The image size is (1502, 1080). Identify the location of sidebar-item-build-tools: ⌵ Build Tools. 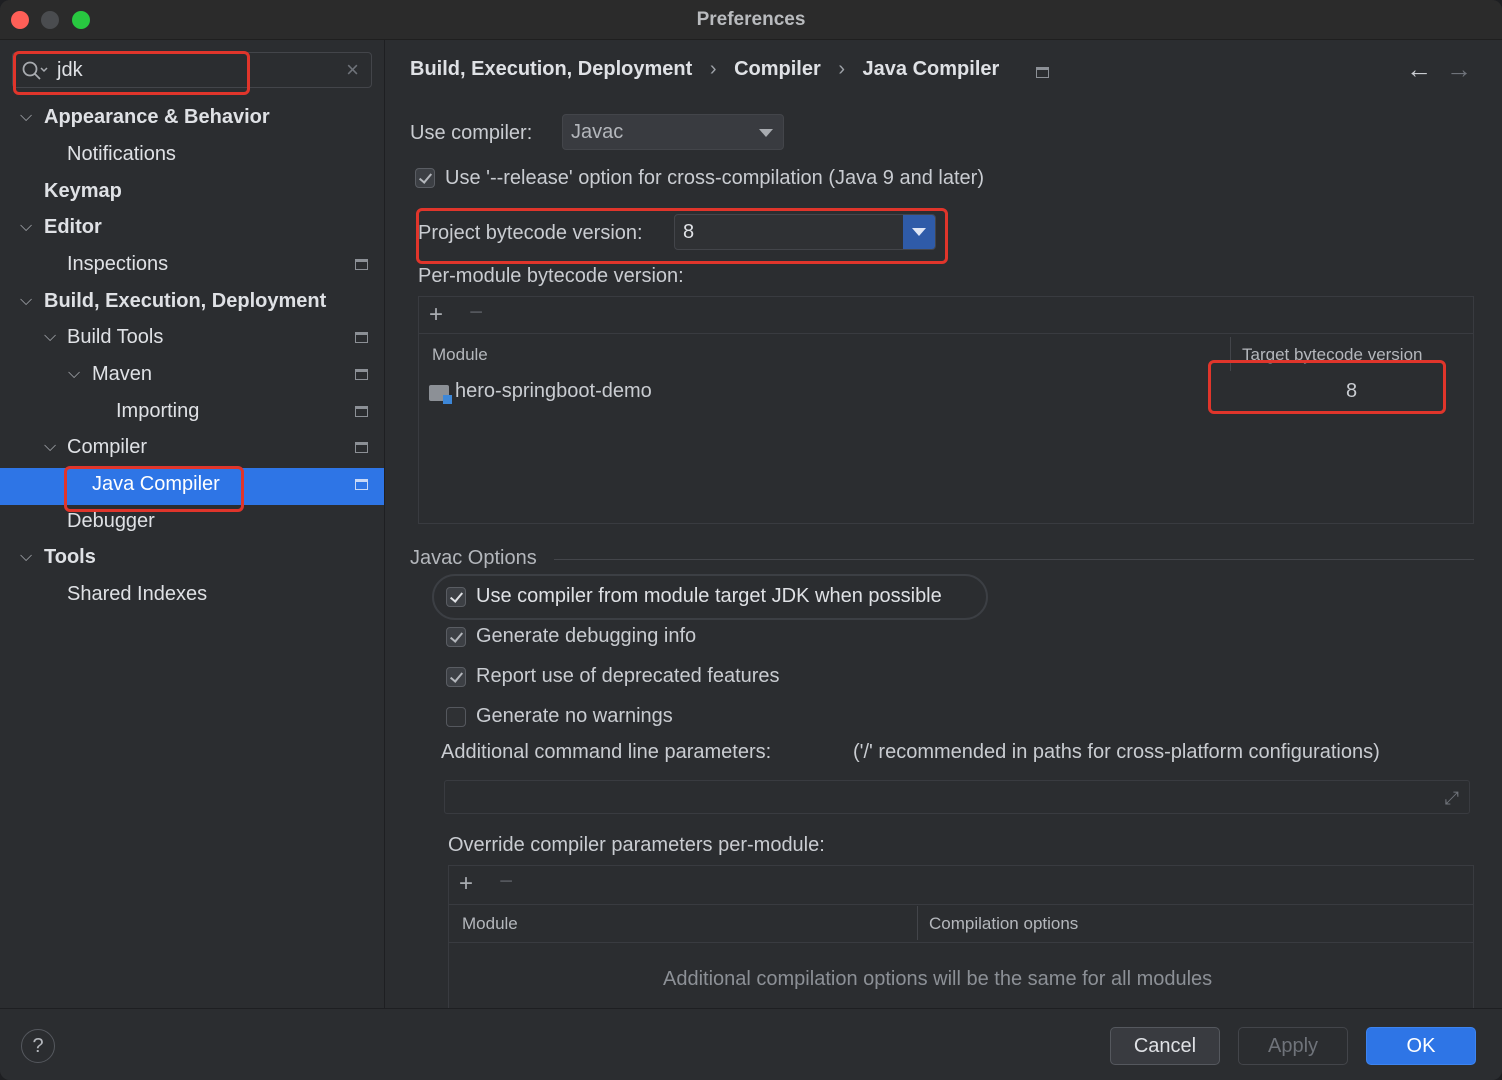
(192, 339).